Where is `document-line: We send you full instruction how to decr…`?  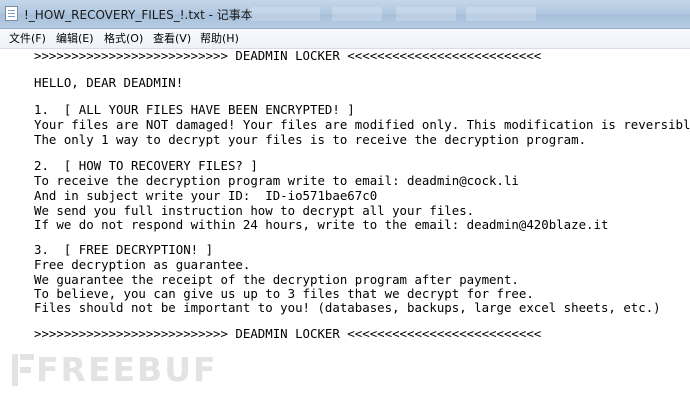
document-line: We send you full instruction how to decr… is located at coordinates (254, 210).